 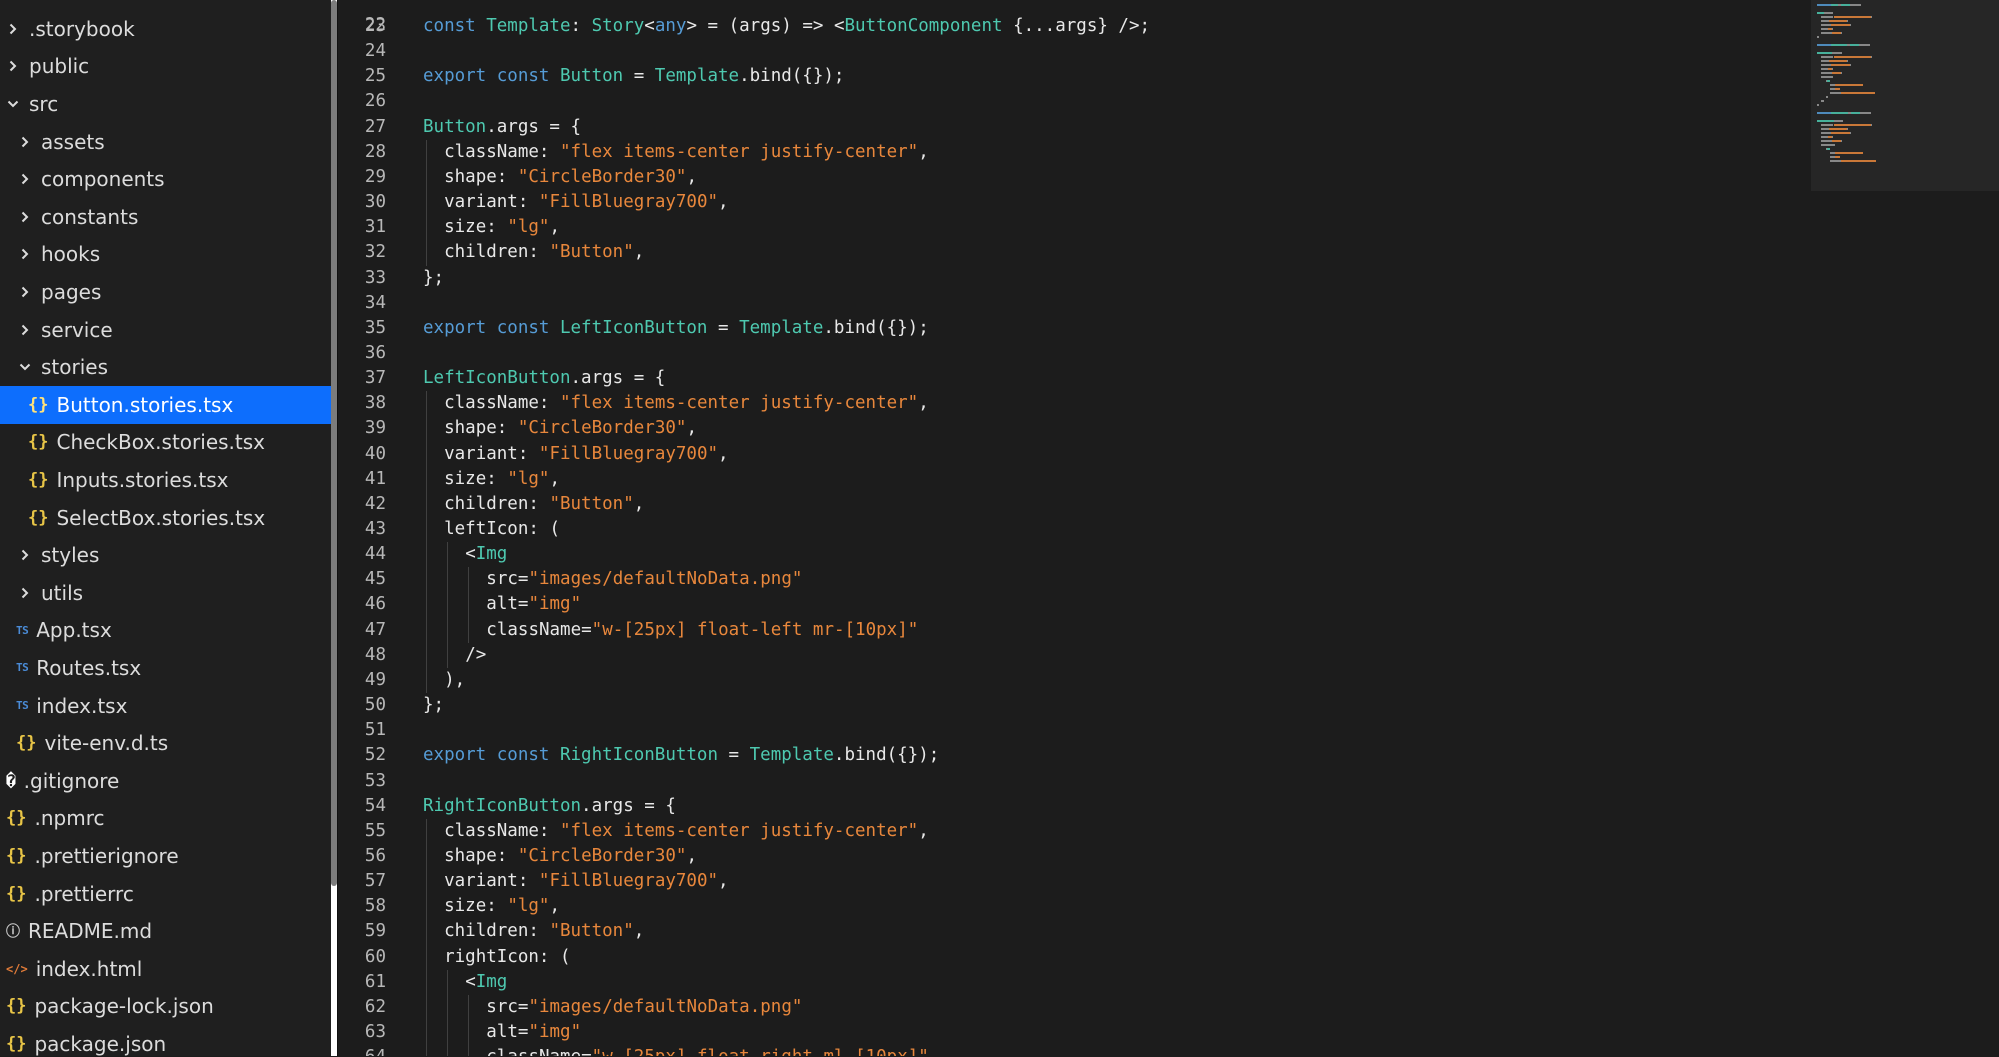 I want to click on file-item-readme-md: ⓘ README.md, so click(x=165, y=931).